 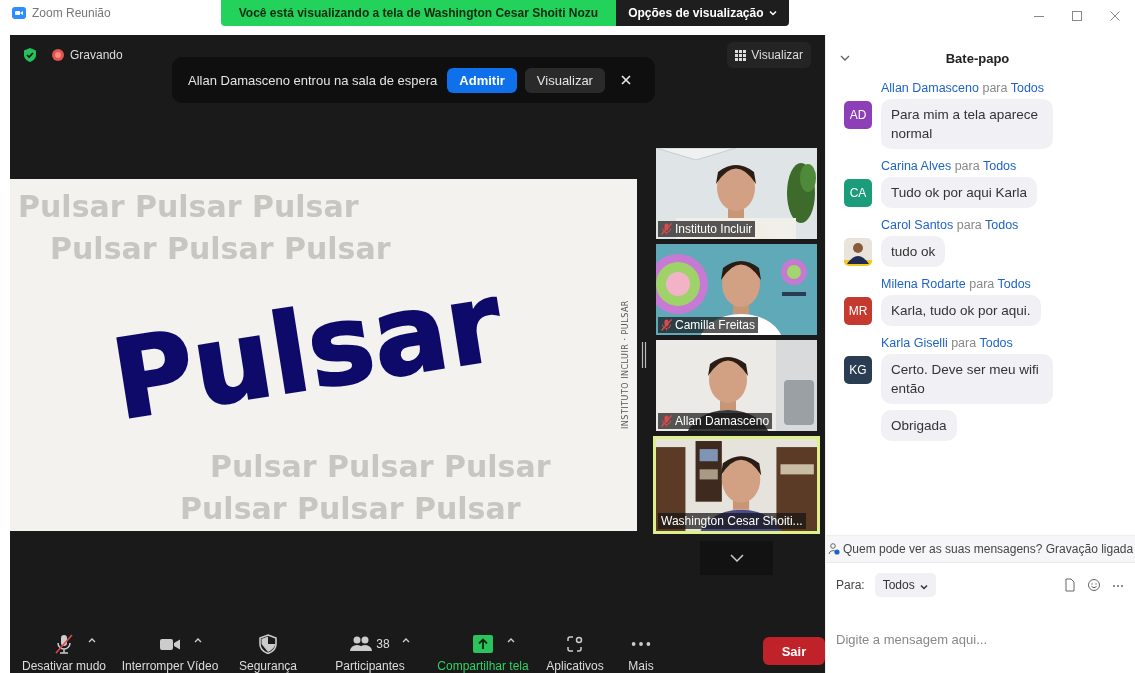 What do you see at coordinates (905, 585) in the screenshot?
I see `recipient-dropdown: Todos` at bounding box center [905, 585].